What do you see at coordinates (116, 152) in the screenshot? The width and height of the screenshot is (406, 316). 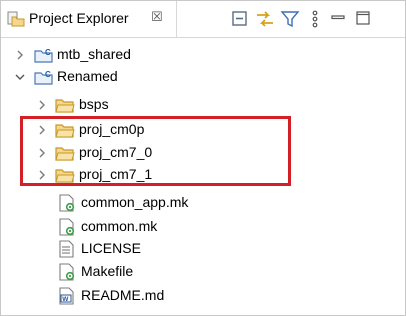 I see `tree-item-label: proj_cm7_0` at bounding box center [116, 152].